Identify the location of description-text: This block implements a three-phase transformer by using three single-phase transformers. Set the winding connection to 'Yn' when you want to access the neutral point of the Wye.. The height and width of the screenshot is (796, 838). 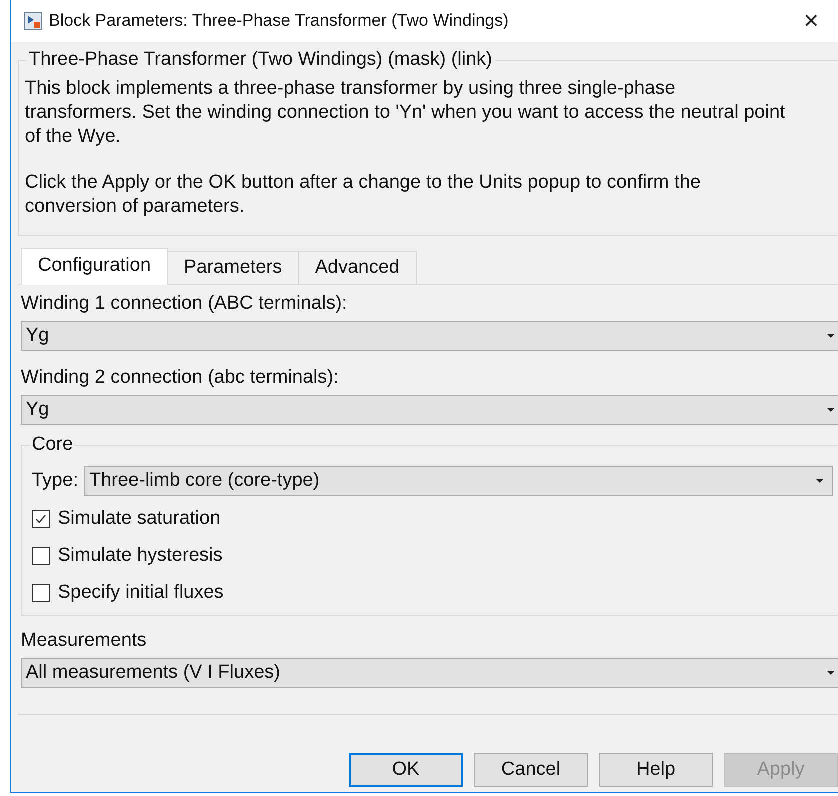
(405, 113).